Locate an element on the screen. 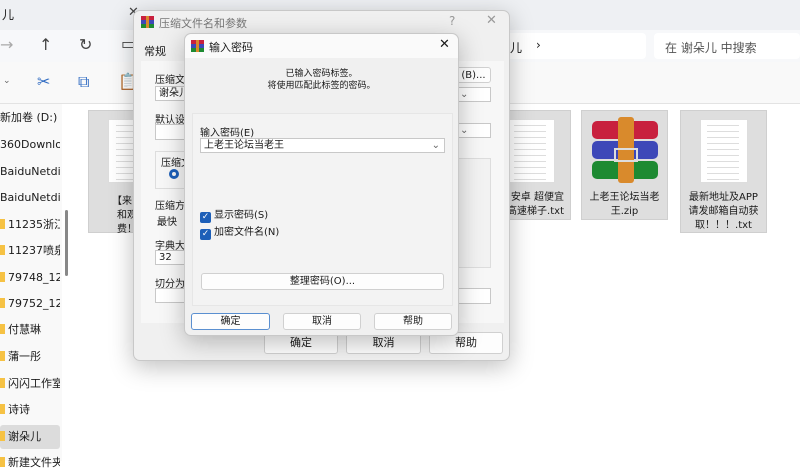 Image resolution: width=800 pixels, height=475 pixels. sidebar-scrollbar is located at coordinates (66, 243).